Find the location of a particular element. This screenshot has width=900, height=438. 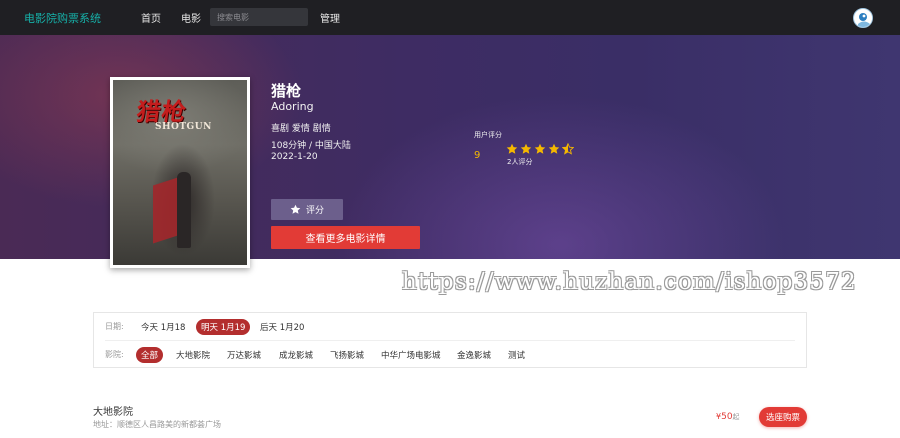

price-value: 50 is located at coordinates (727, 417).